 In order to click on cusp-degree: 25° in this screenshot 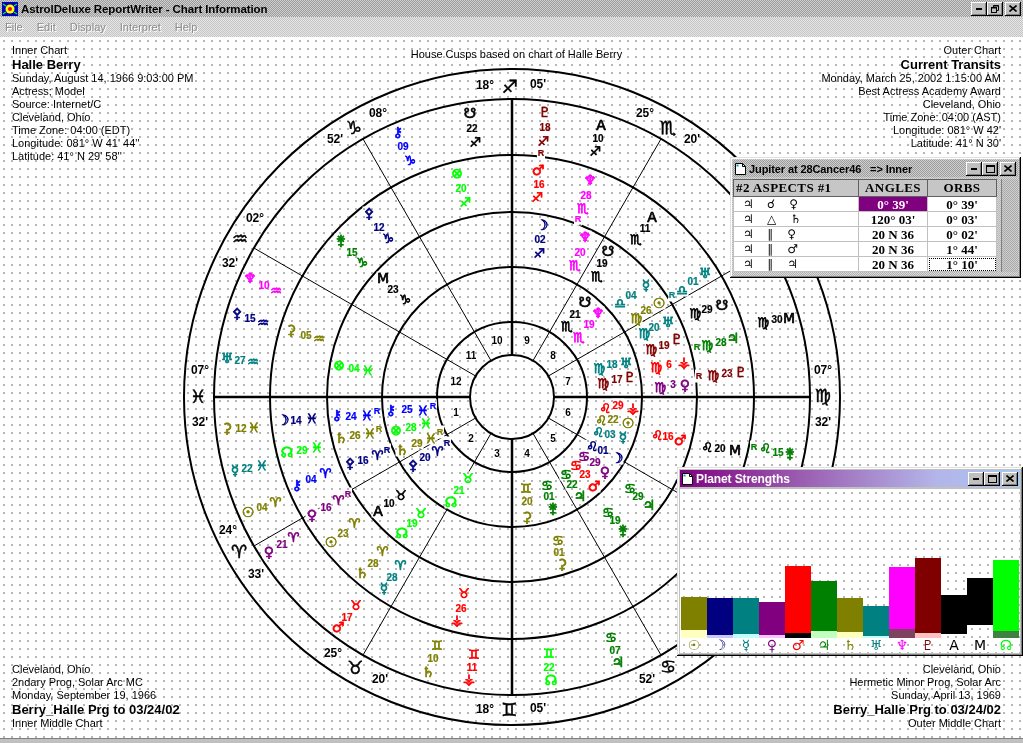, I will do `click(645, 113)`.